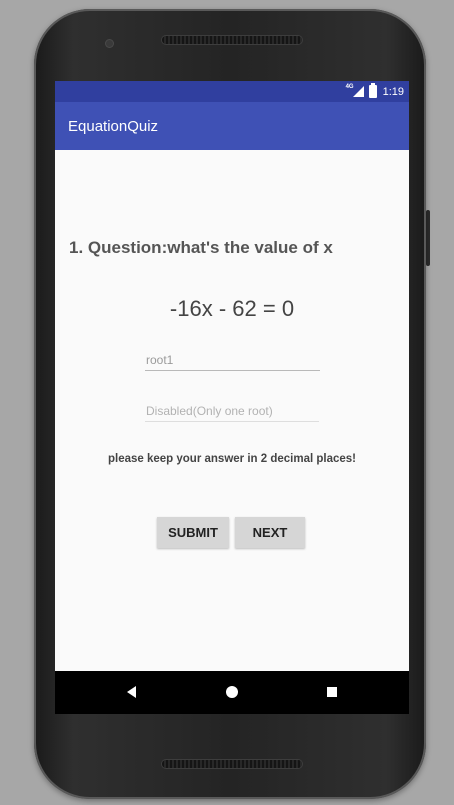 The image size is (454, 805). What do you see at coordinates (232, 764) in the screenshot?
I see `bottom-speaker` at bounding box center [232, 764].